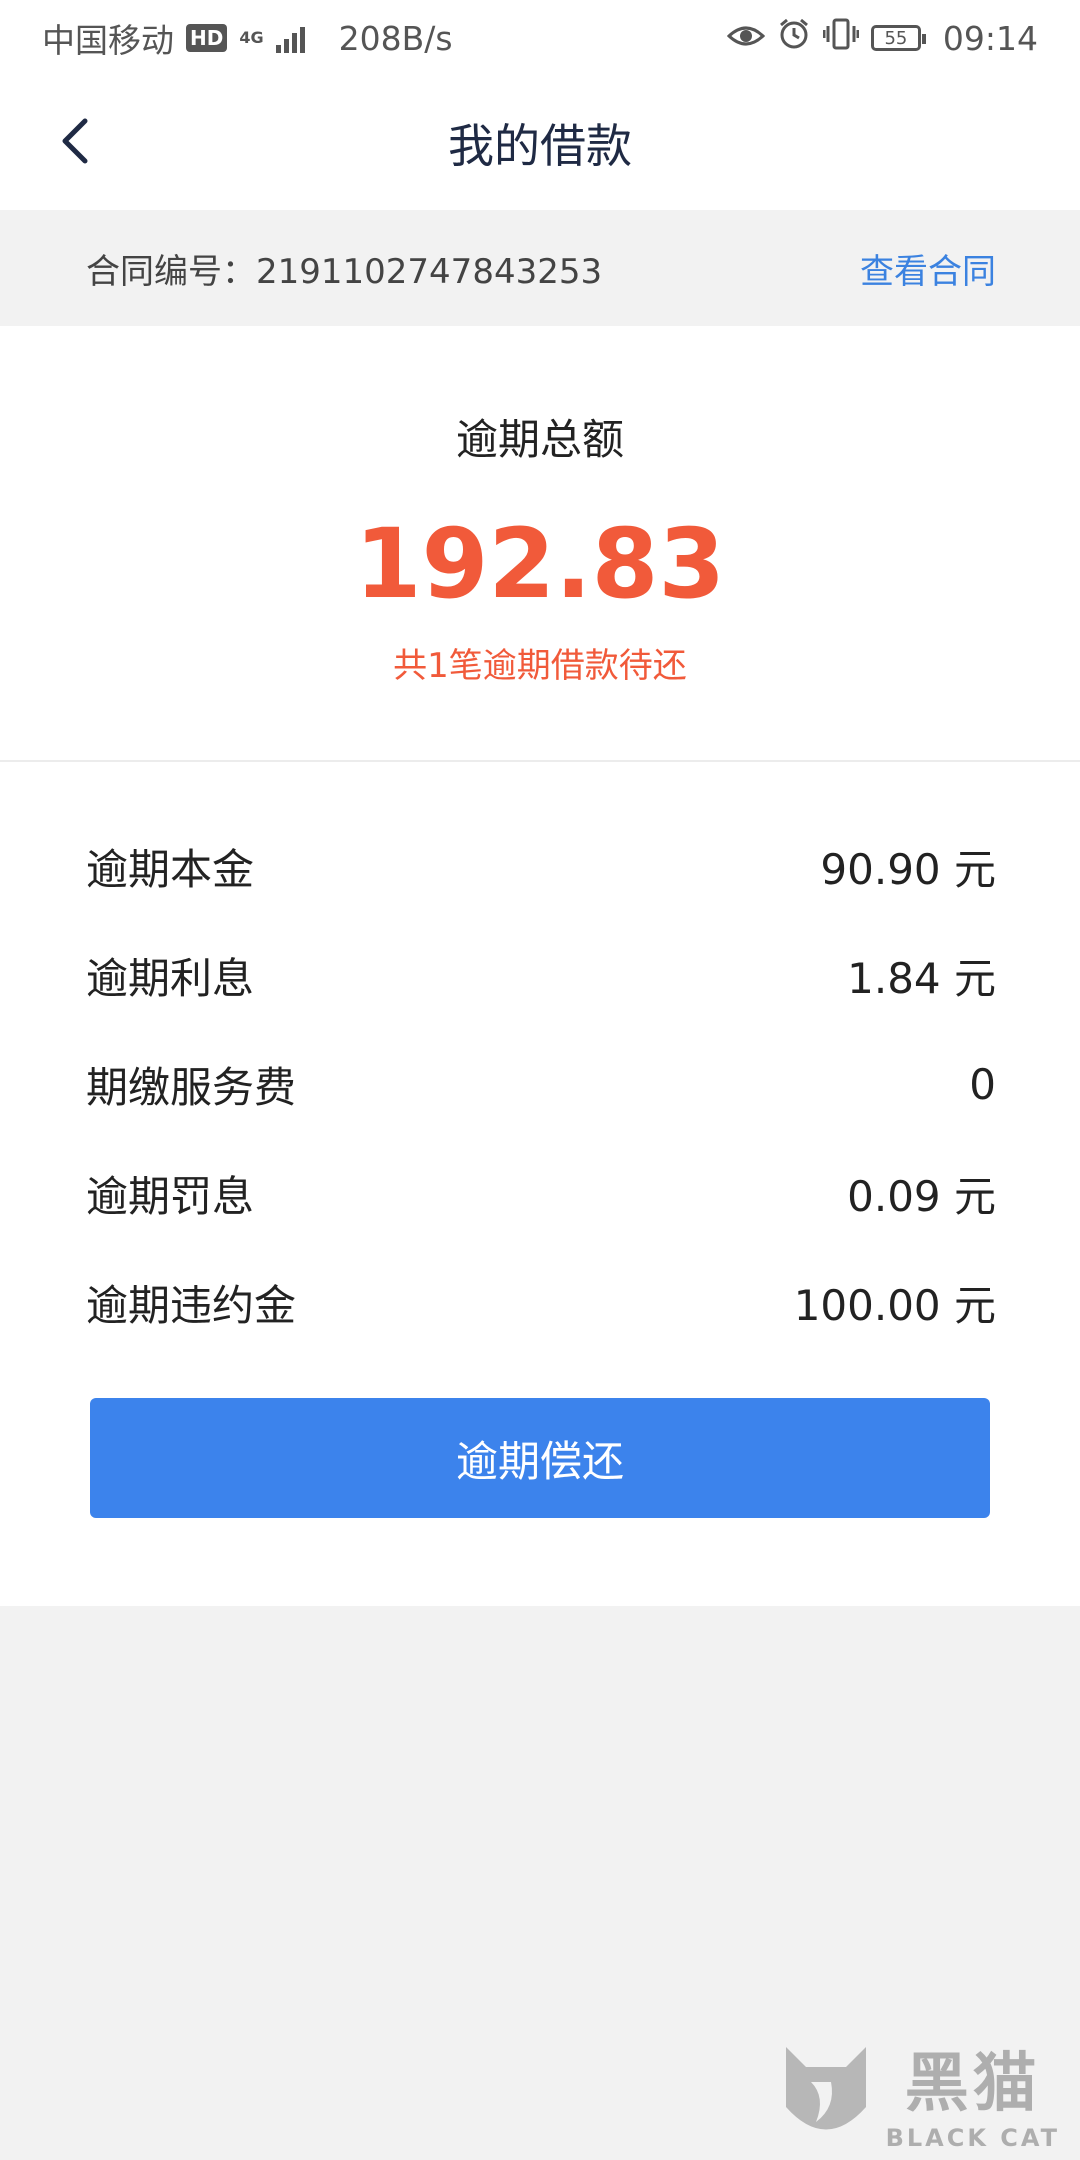  I want to click on alarm-icon, so click(794, 38).